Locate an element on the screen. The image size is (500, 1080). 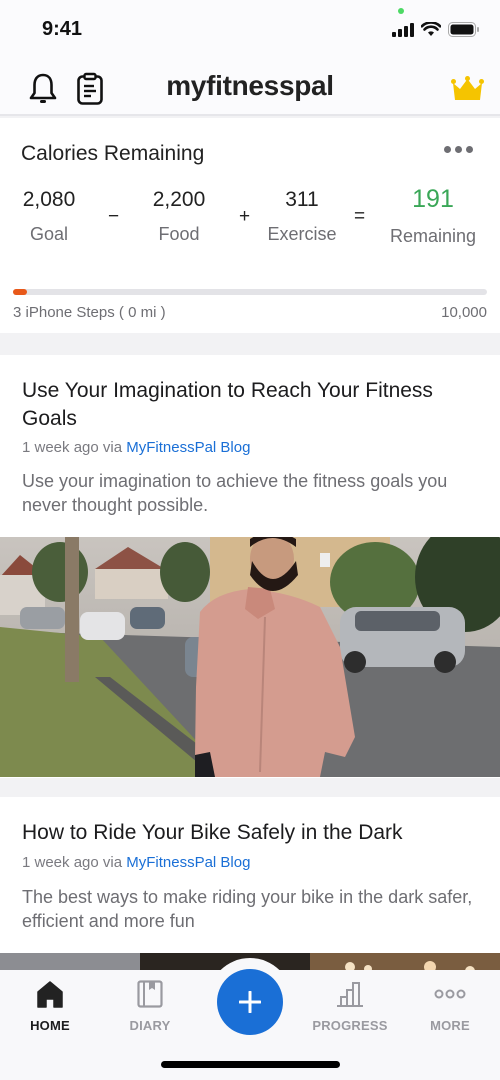
steps-count: 3 iPhone Steps is located at coordinates (64, 312).